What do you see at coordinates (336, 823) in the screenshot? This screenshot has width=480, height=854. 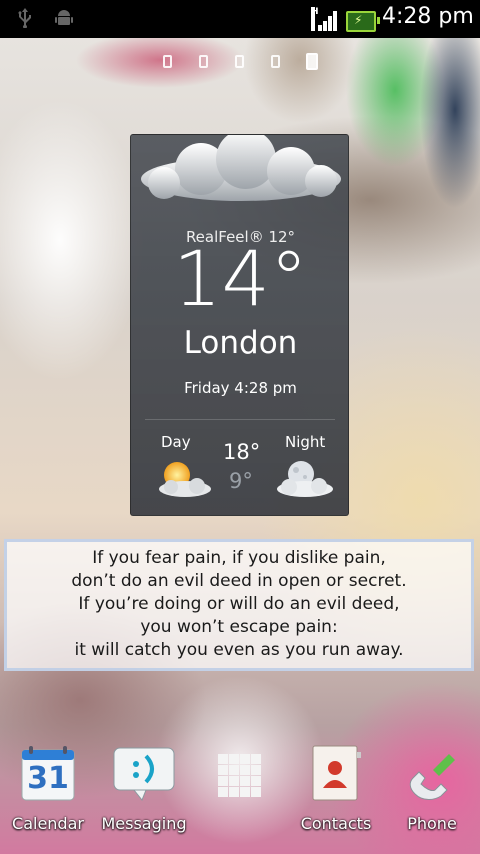 I see `contacts-label: Contacts` at bounding box center [336, 823].